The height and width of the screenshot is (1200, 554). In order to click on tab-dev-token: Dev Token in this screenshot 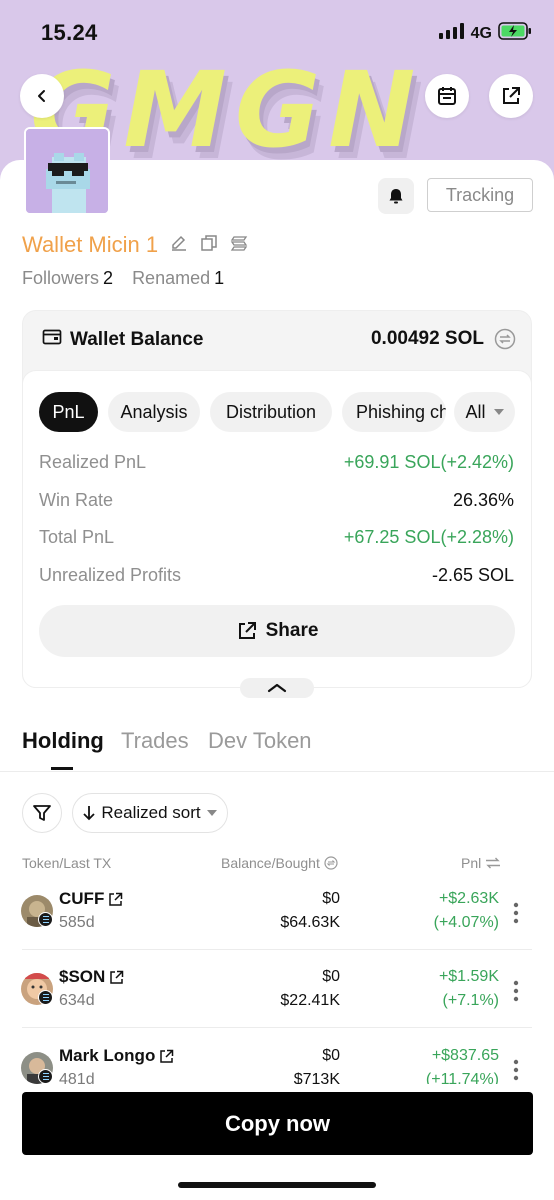, I will do `click(260, 741)`.